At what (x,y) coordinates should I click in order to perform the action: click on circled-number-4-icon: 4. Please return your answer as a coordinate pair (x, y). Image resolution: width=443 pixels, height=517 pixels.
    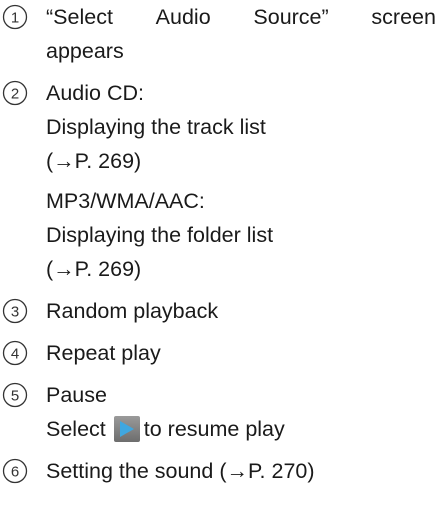
    Looking at the image, I should click on (15, 353).